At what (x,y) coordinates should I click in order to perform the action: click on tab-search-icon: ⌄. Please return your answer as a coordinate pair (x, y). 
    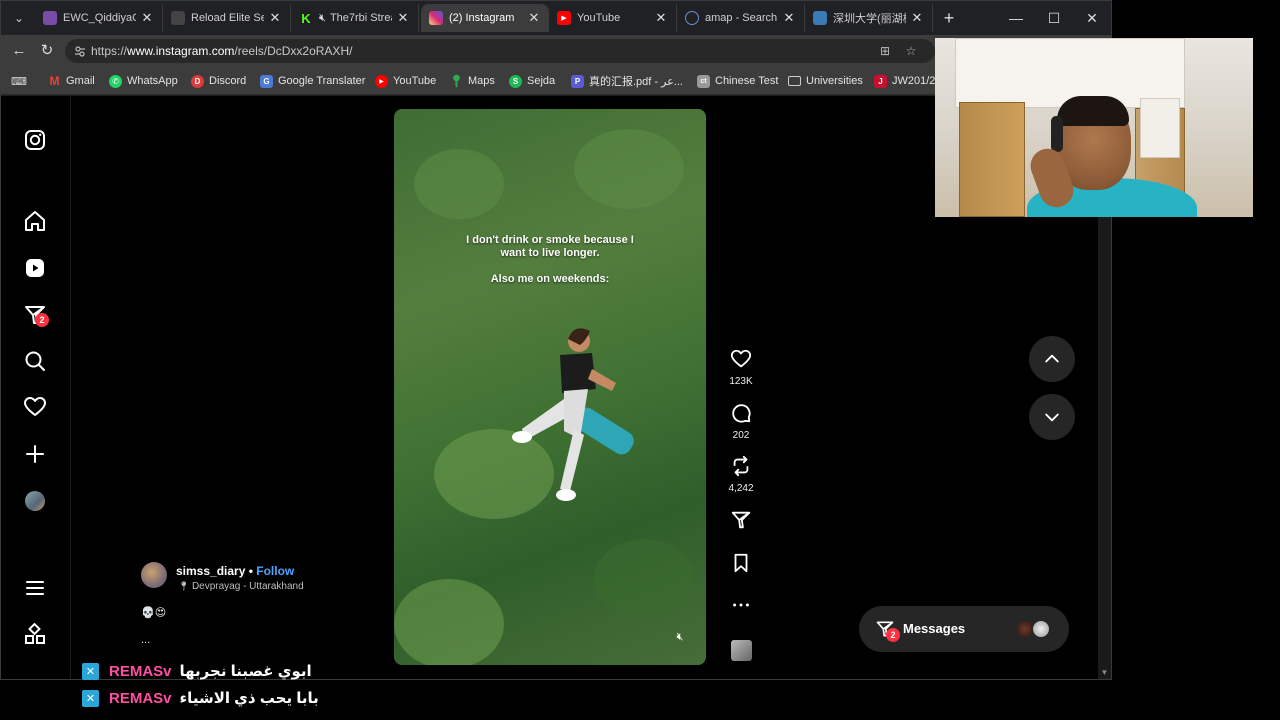
    Looking at the image, I should click on (19, 18).